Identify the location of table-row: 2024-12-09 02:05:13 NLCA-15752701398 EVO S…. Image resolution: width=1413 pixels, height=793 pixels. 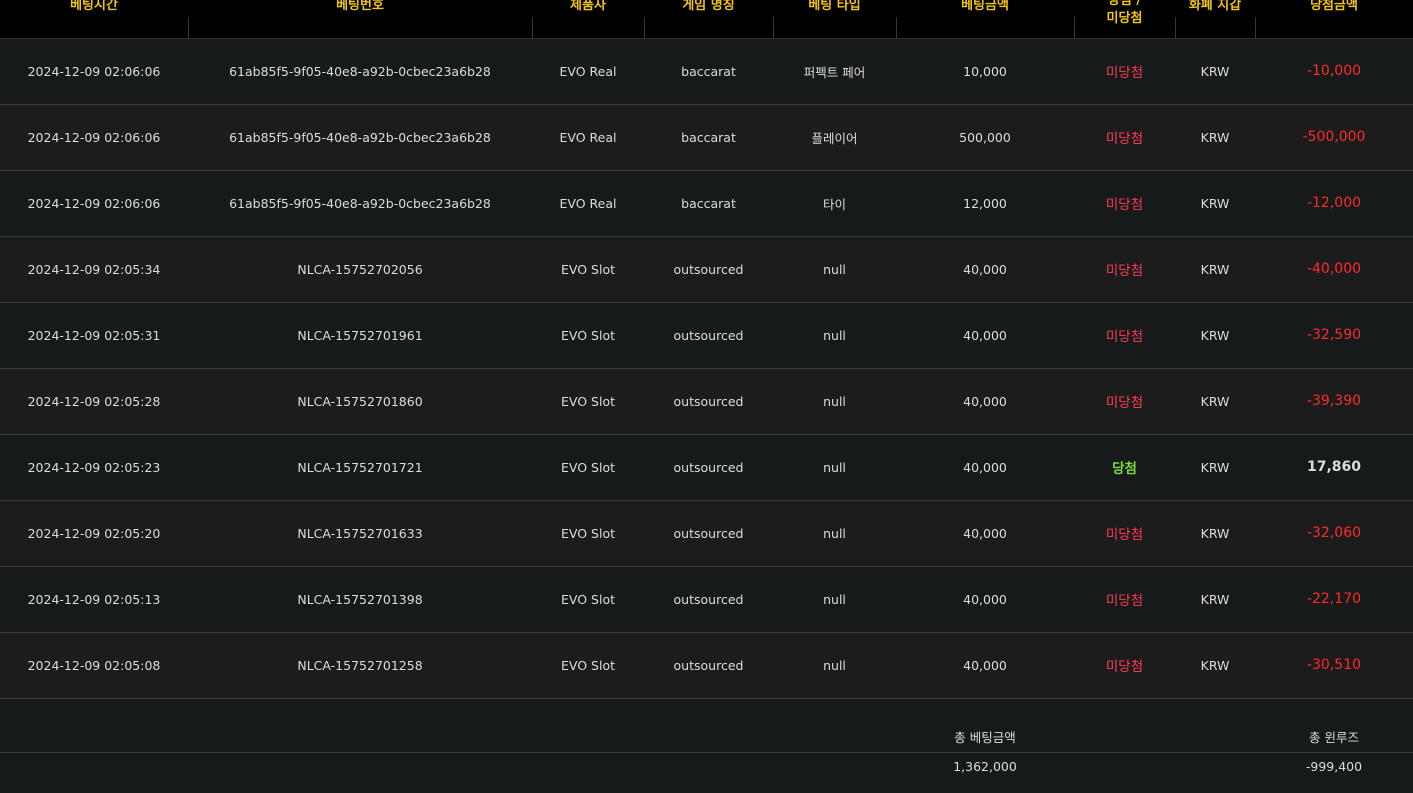
(706, 599).